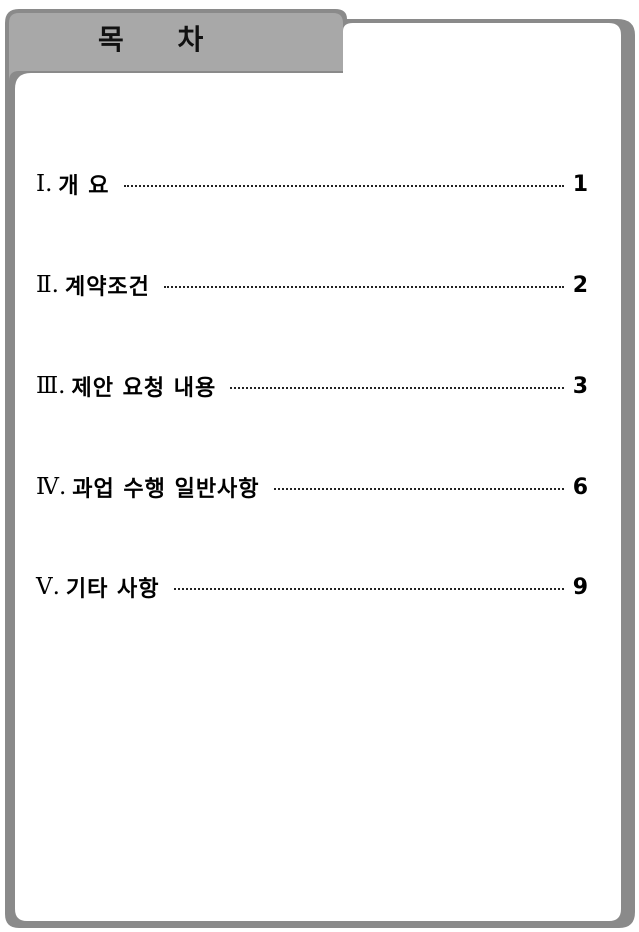 The width and height of the screenshot is (639, 932). Describe the element at coordinates (580, 487) in the screenshot. I see `toc-item-page: 6` at that location.